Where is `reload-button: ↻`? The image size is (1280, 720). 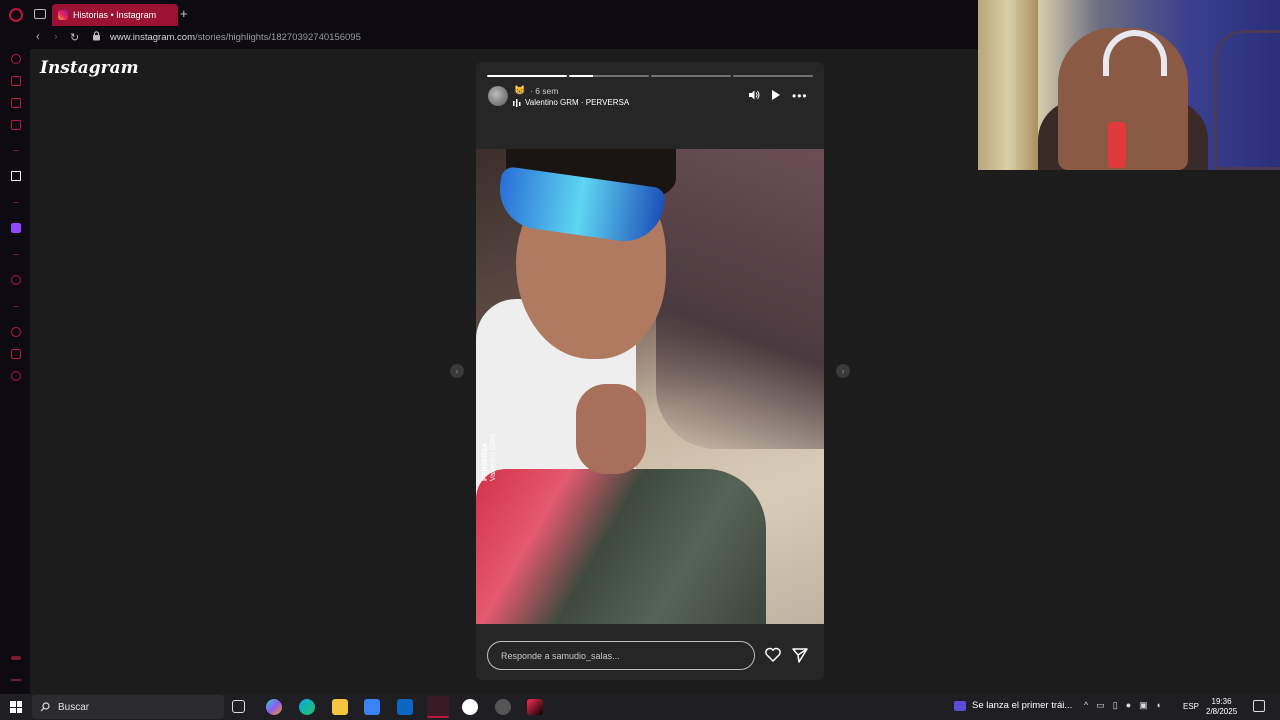
reload-button: ↻ is located at coordinates (74, 37).